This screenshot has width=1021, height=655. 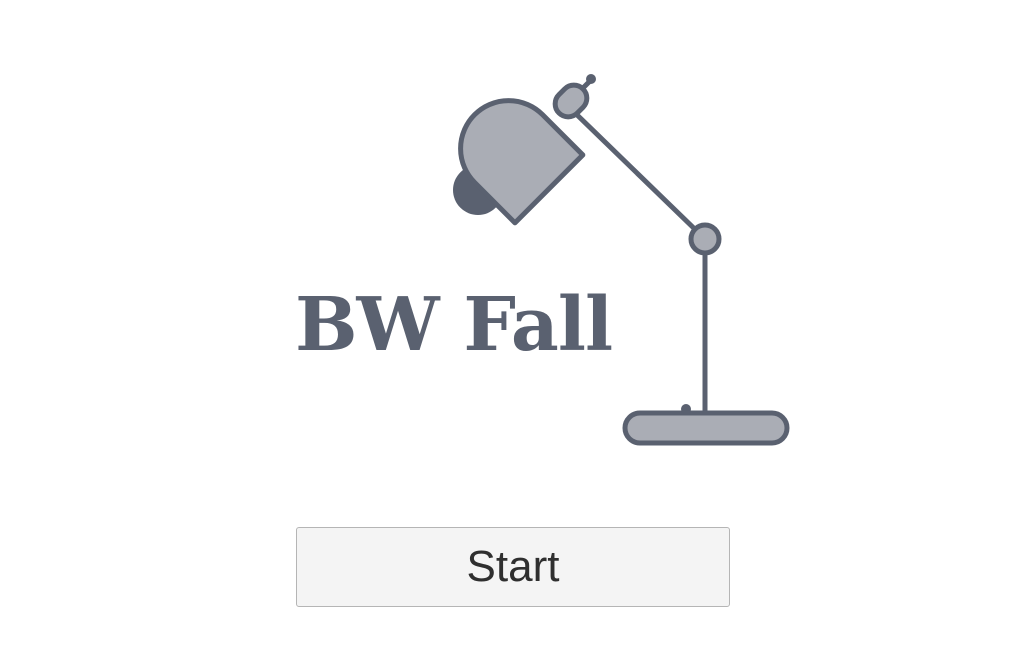 I want to click on lamp-joint, so click(x=705, y=239).